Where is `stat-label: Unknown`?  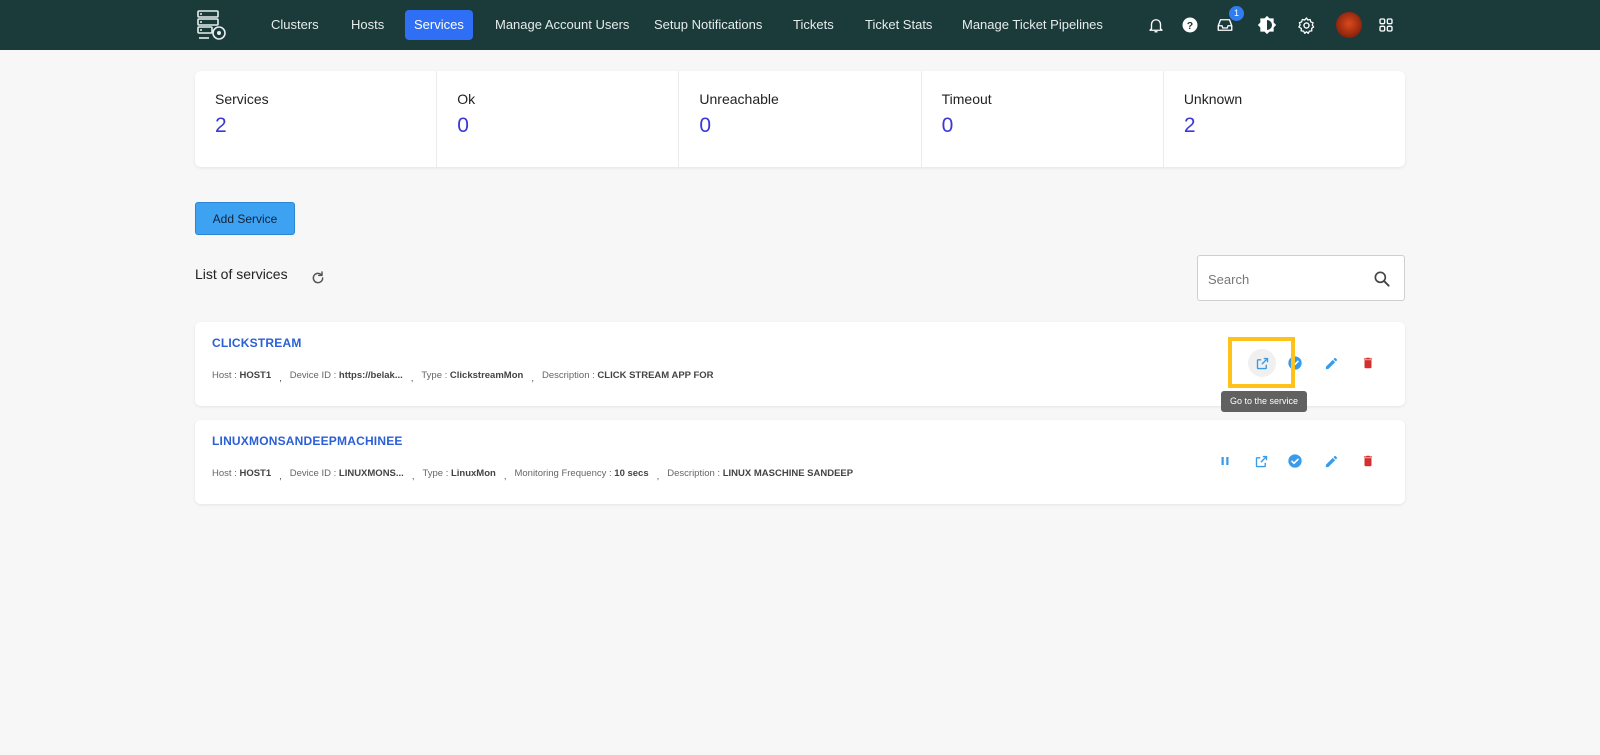
stat-label: Unknown is located at coordinates (1213, 99).